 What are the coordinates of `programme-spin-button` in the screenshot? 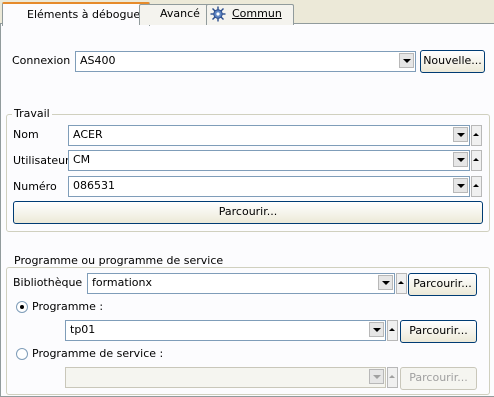 It's located at (392, 330).